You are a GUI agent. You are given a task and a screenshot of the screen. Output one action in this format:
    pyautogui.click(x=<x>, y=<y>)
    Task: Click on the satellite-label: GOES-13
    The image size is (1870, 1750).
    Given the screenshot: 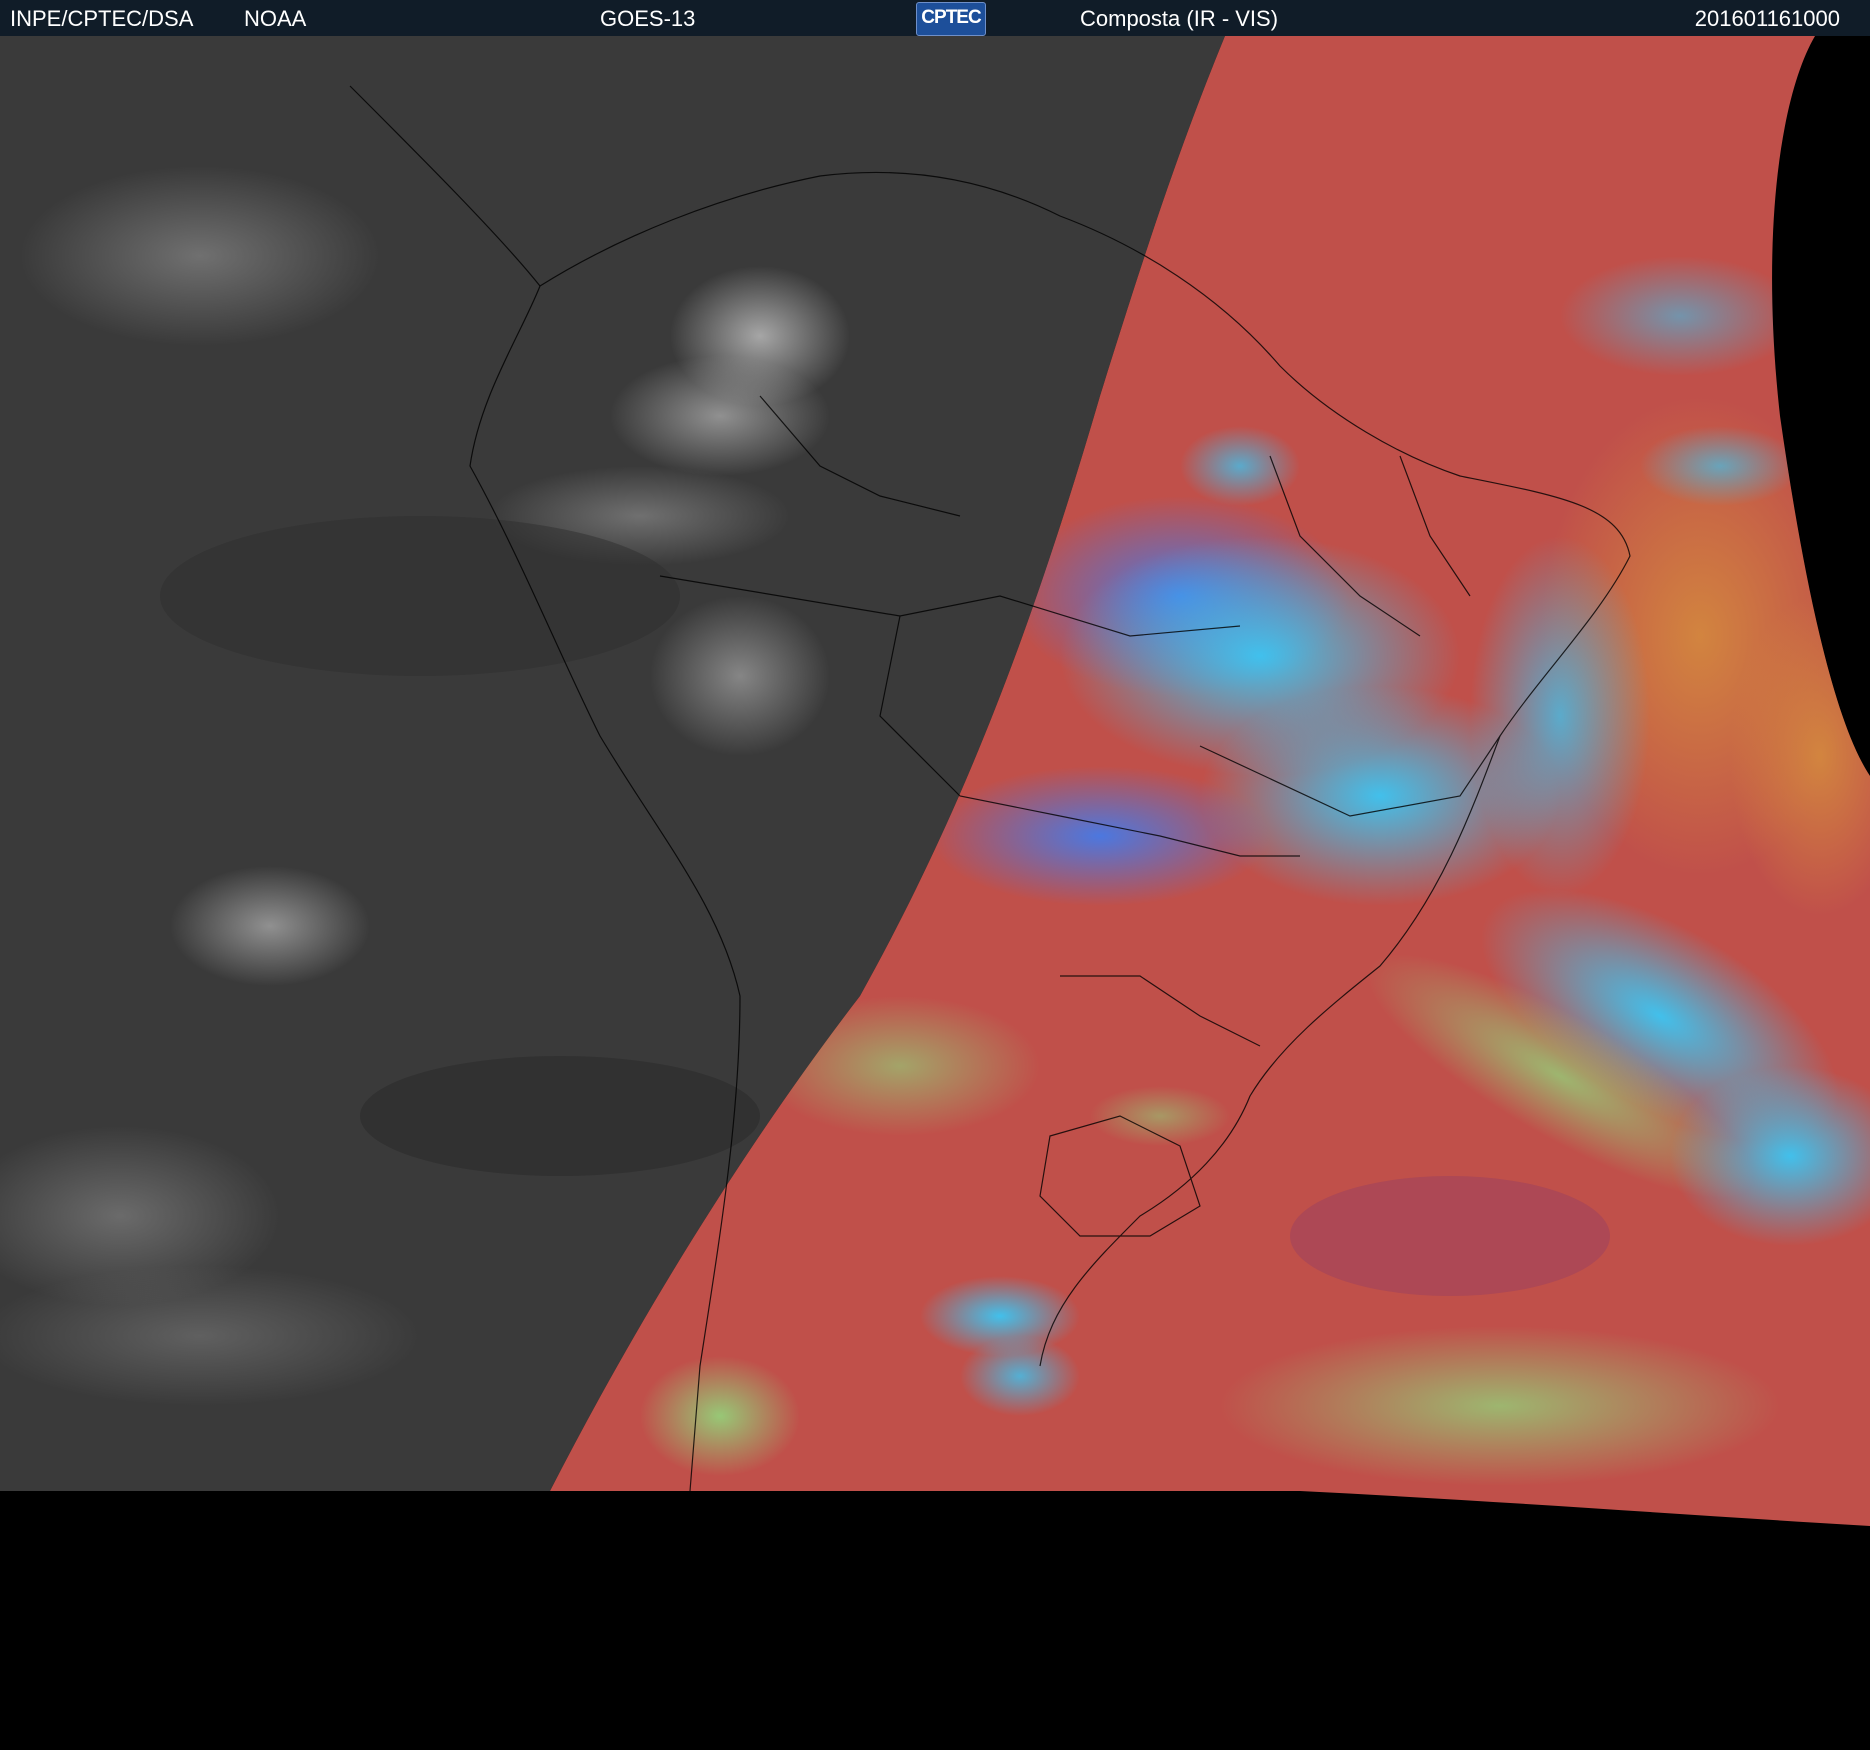 What is the action you would take?
    pyautogui.click(x=648, y=18)
    